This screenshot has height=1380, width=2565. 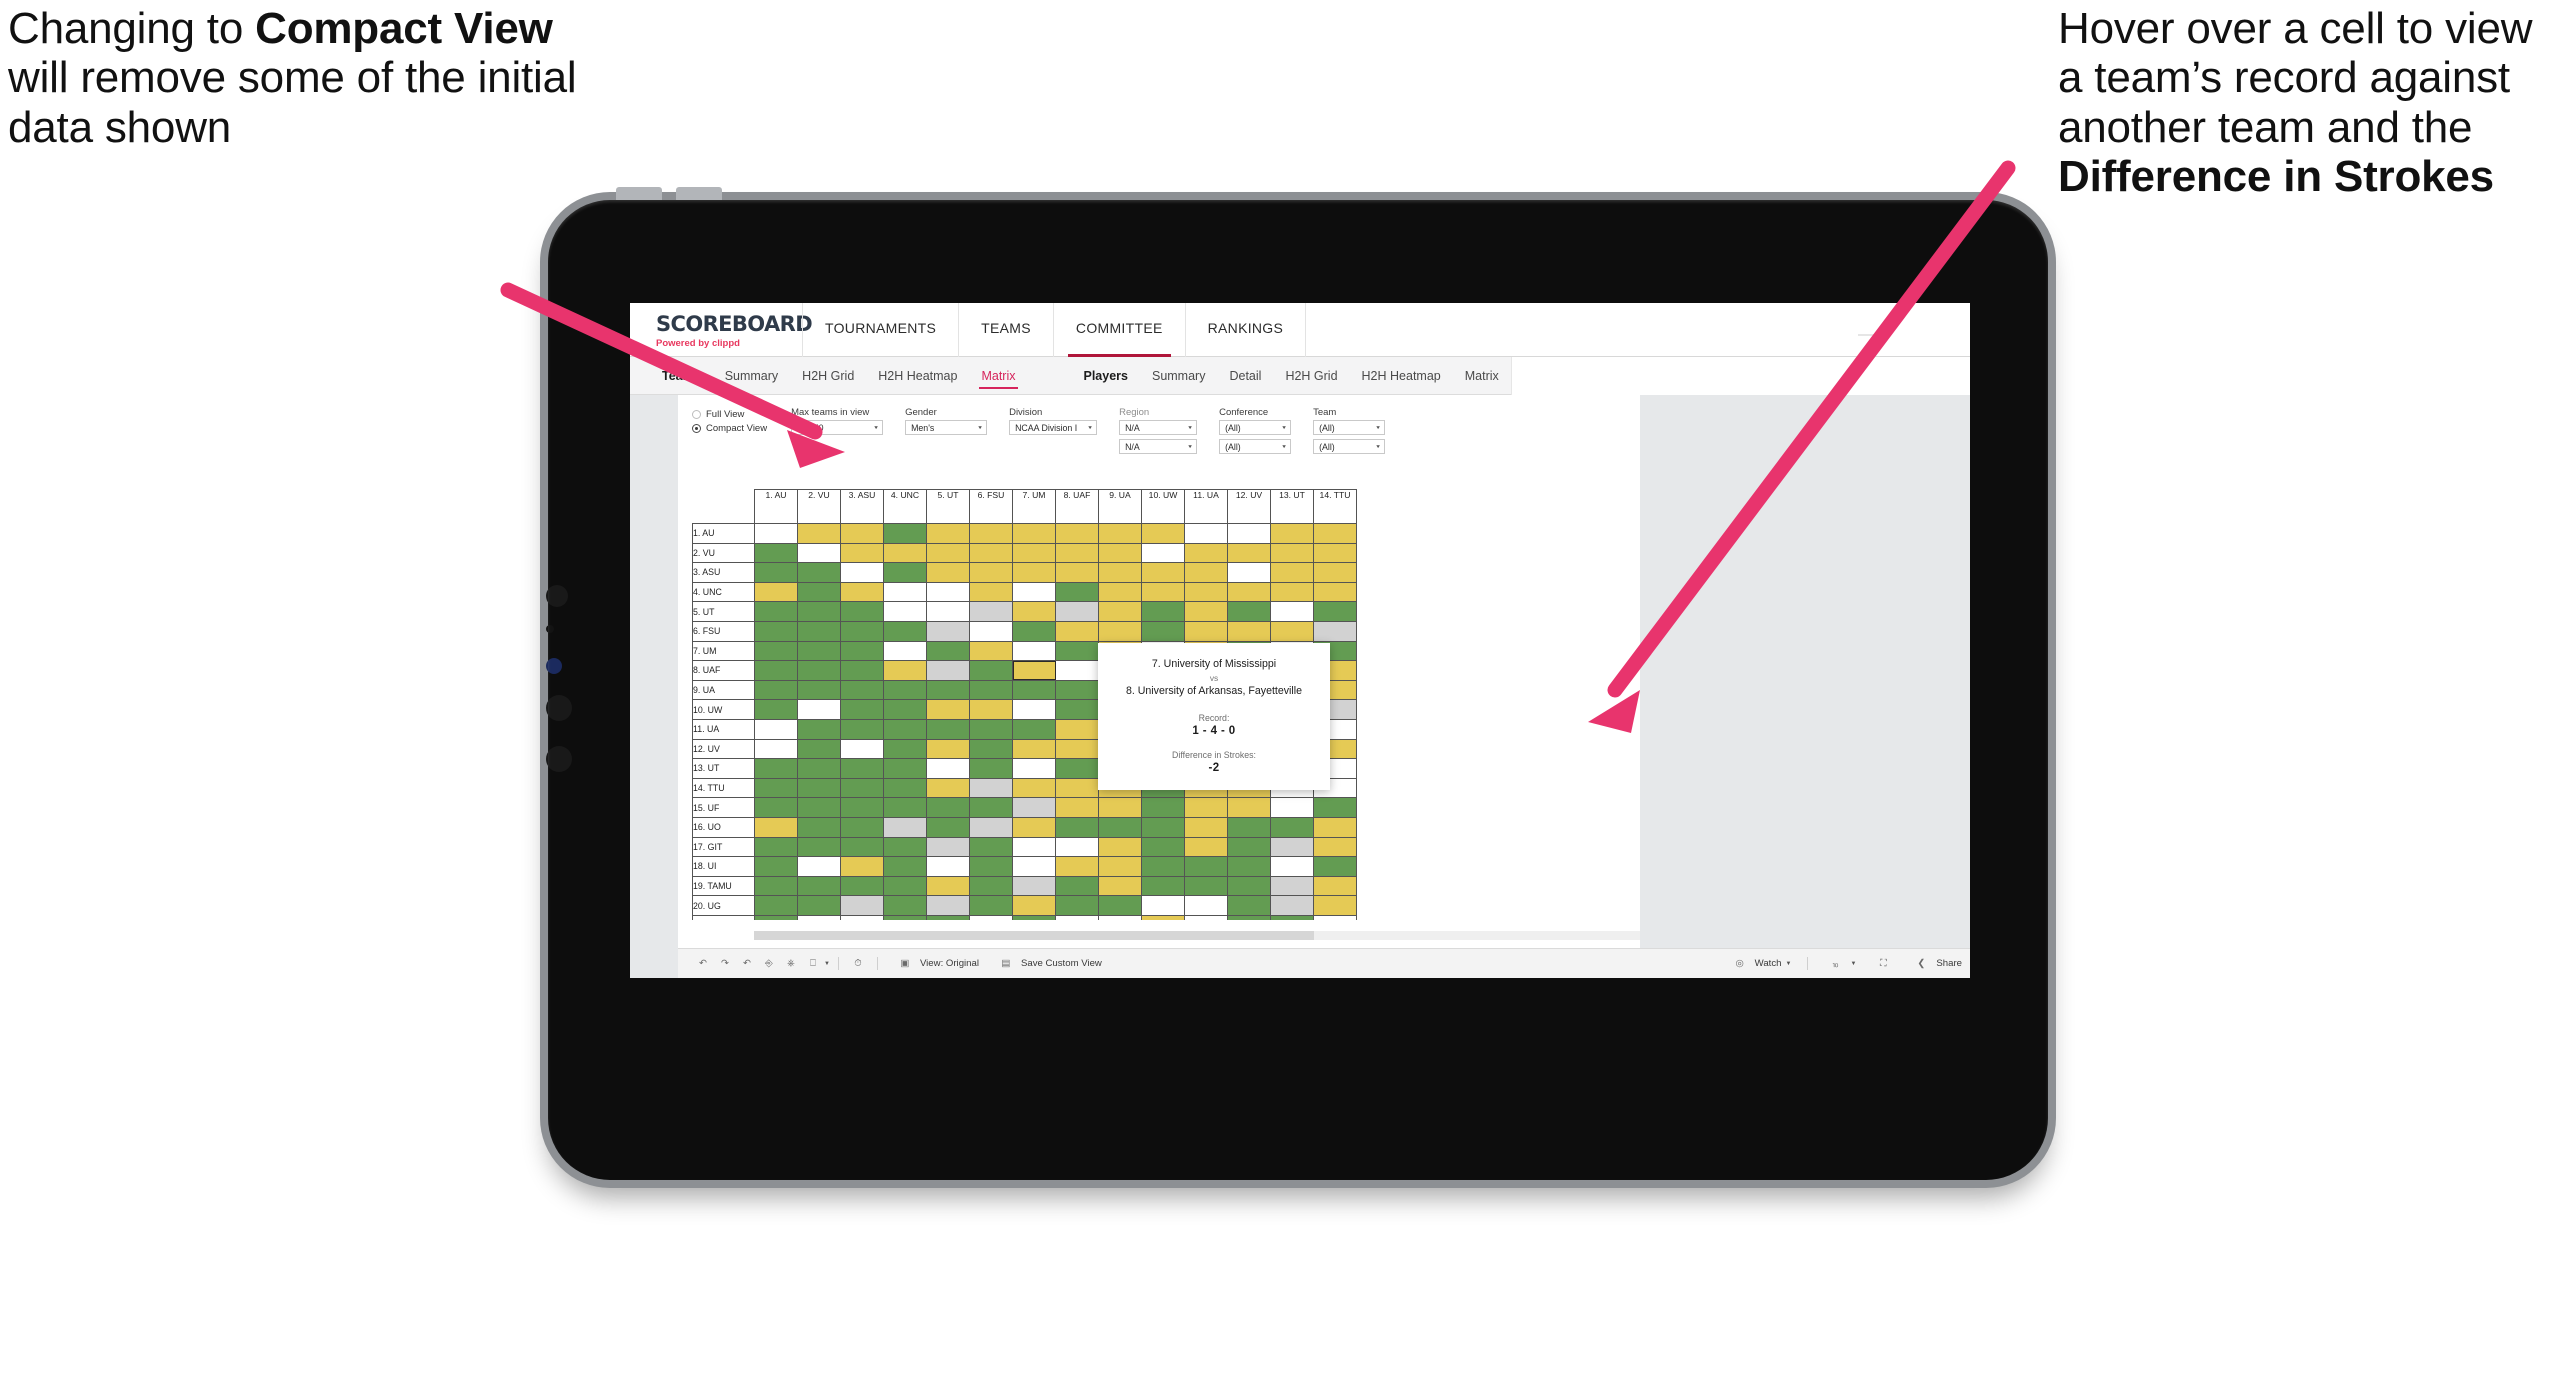 I want to click on subnav-players-matrix: Matrix, so click(x=1482, y=376).